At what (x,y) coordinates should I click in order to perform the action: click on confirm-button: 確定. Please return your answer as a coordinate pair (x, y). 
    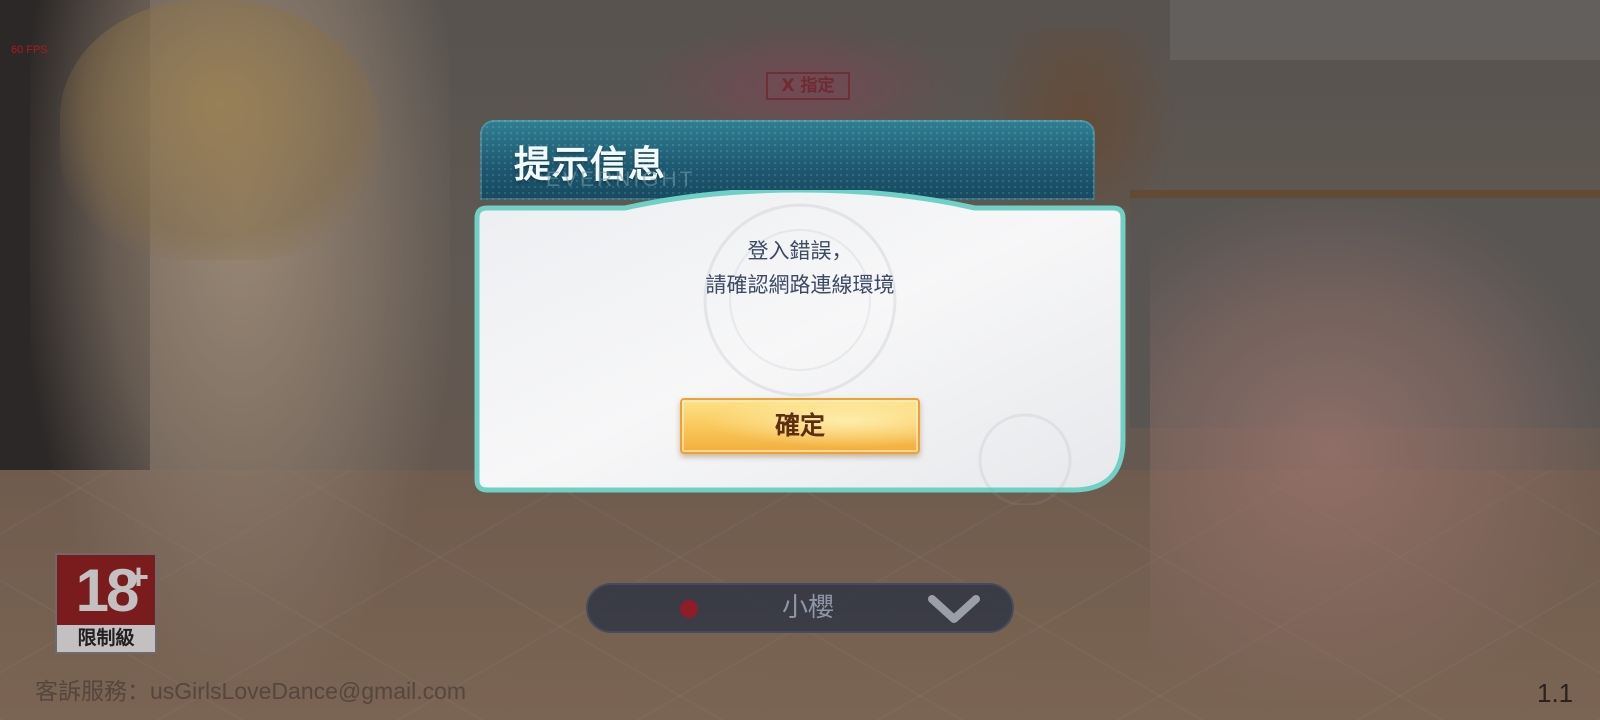
    Looking at the image, I should click on (800, 426).